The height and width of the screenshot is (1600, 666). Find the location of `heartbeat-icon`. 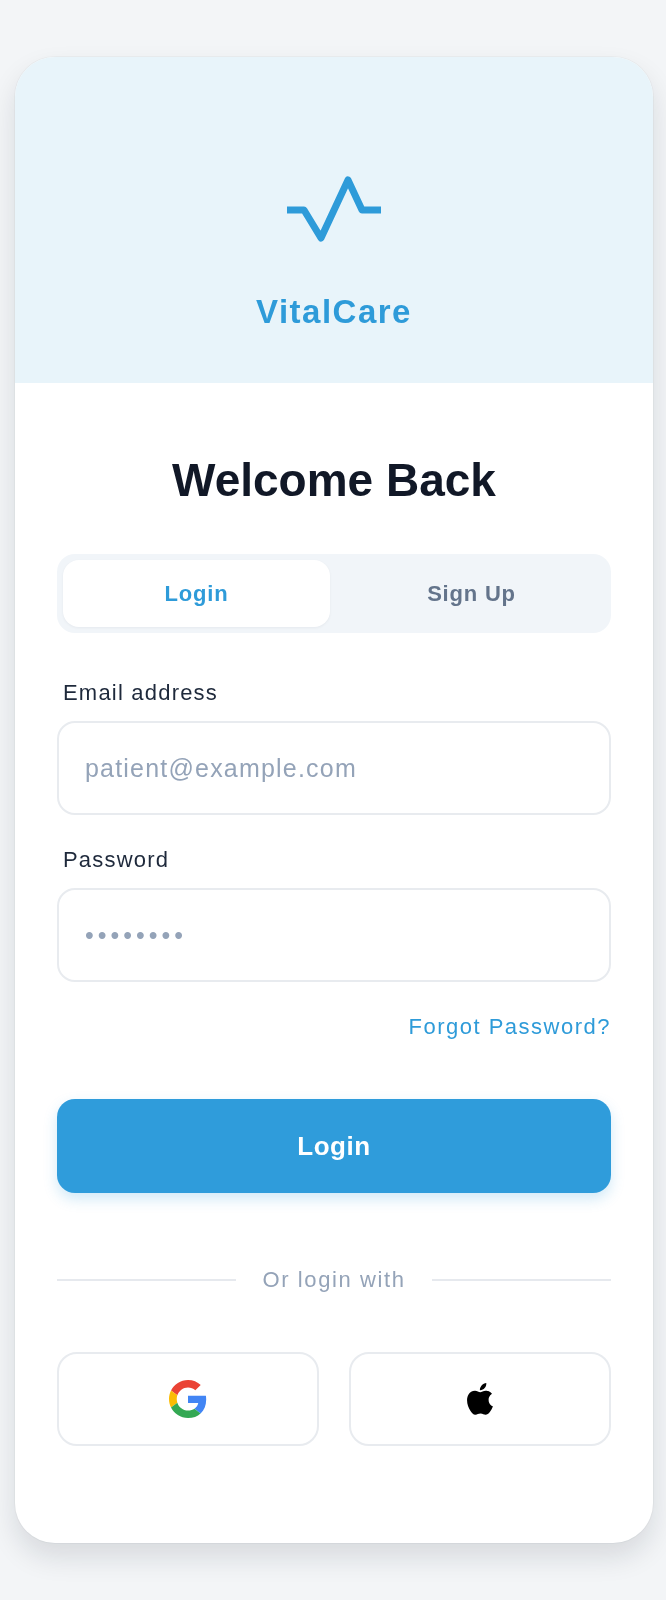

heartbeat-icon is located at coordinates (334, 209).